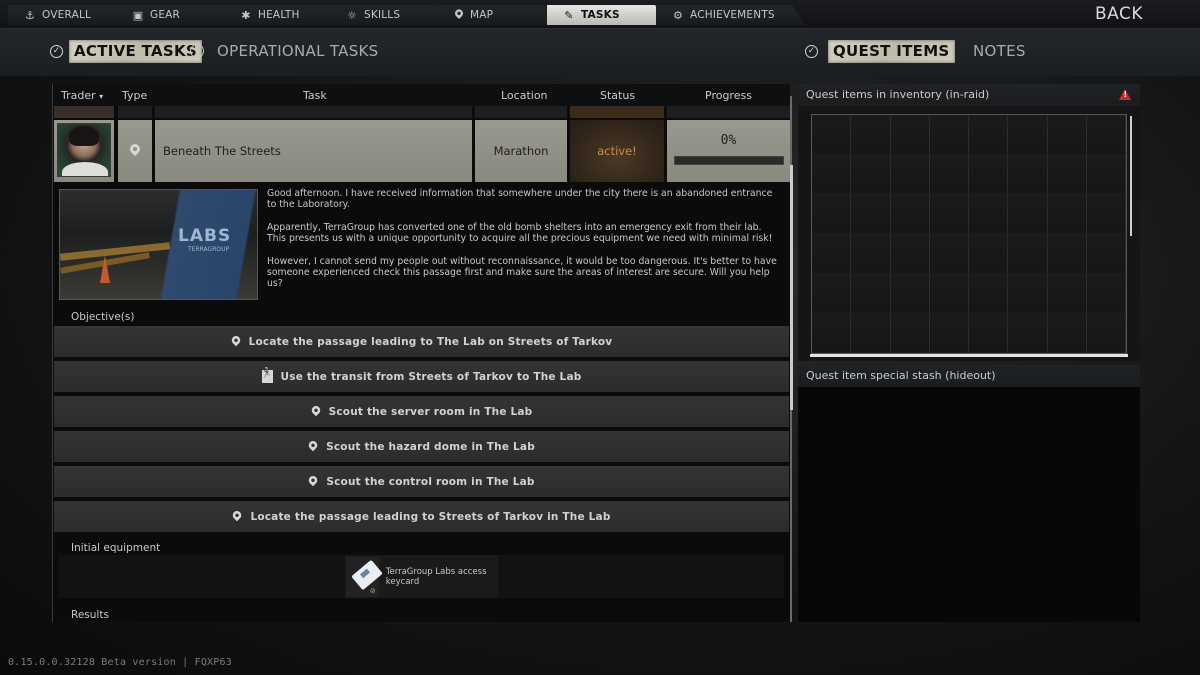 The height and width of the screenshot is (675, 1200). Describe the element at coordinates (372, 590) in the screenshot. I see `found-in-raid-icon: ⊘` at that location.